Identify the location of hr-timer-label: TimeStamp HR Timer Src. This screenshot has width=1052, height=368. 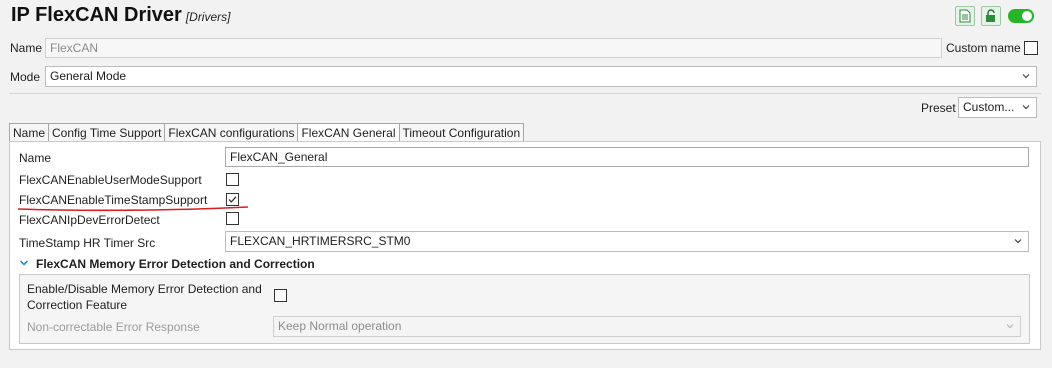
(87, 243).